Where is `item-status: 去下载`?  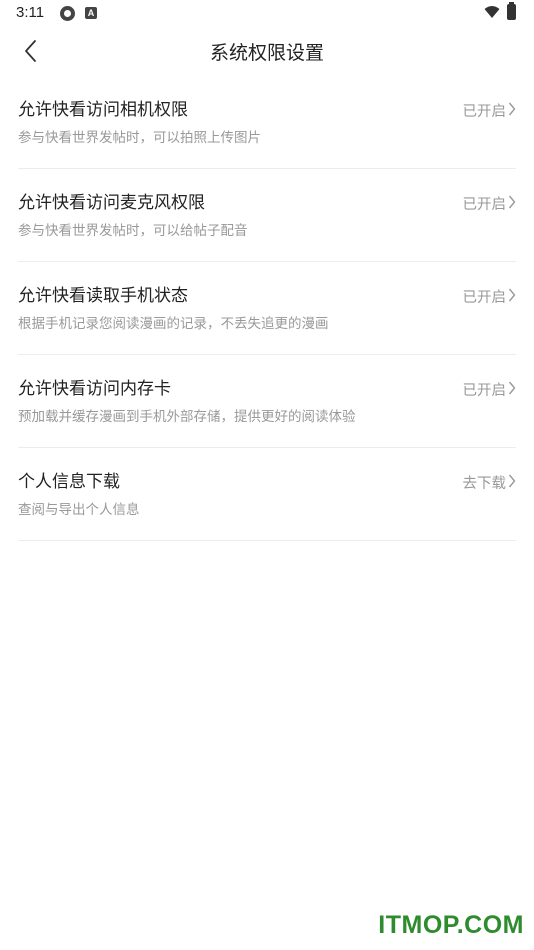 item-status: 去下载 is located at coordinates (484, 484).